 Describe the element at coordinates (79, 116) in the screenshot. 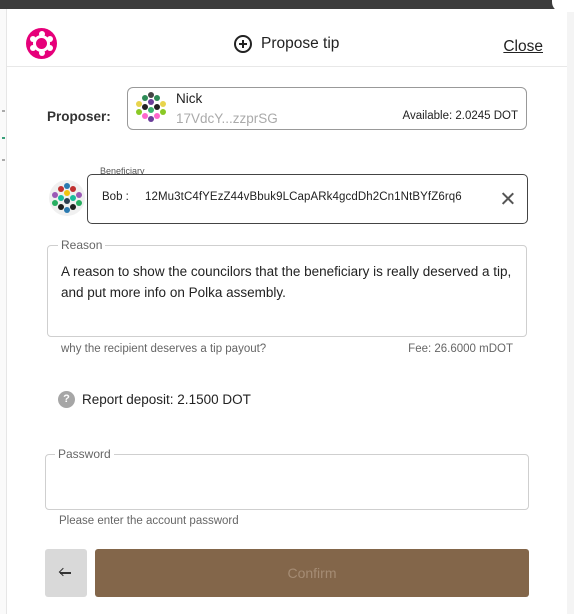

I see `proposer-label: Proposer:` at that location.